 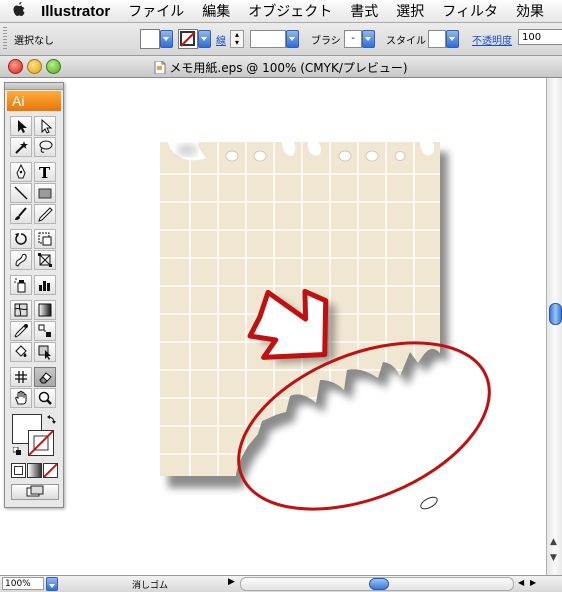 I want to click on opacity-label: 不透明度, so click(x=492, y=39).